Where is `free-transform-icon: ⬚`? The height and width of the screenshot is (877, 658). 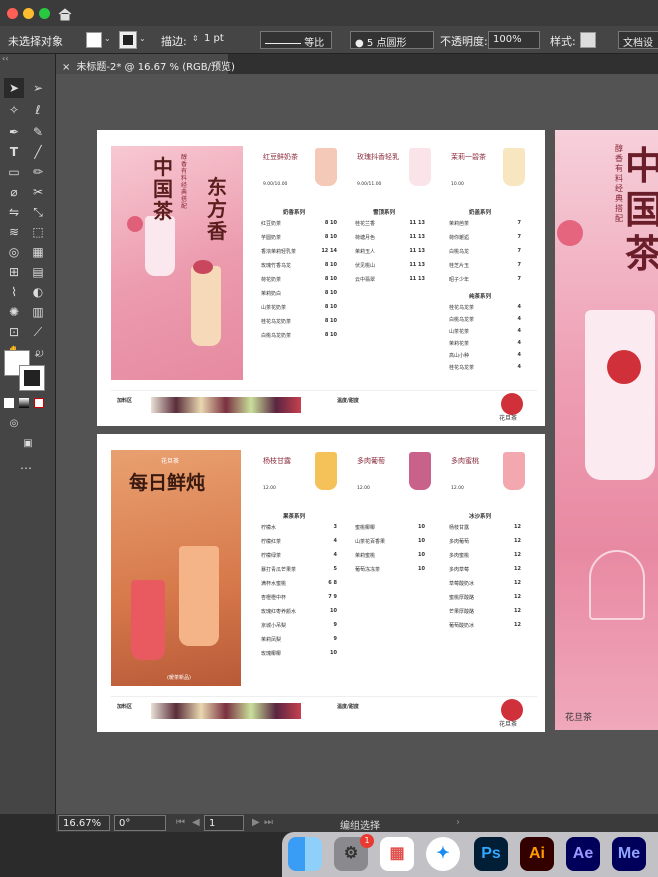
free-transform-icon: ⬚ is located at coordinates (38, 232).